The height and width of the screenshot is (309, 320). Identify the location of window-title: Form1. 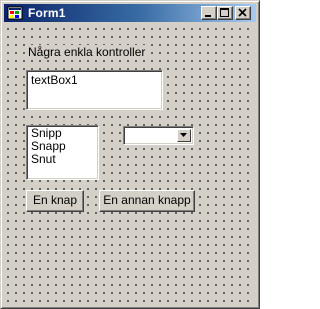
(47, 13).